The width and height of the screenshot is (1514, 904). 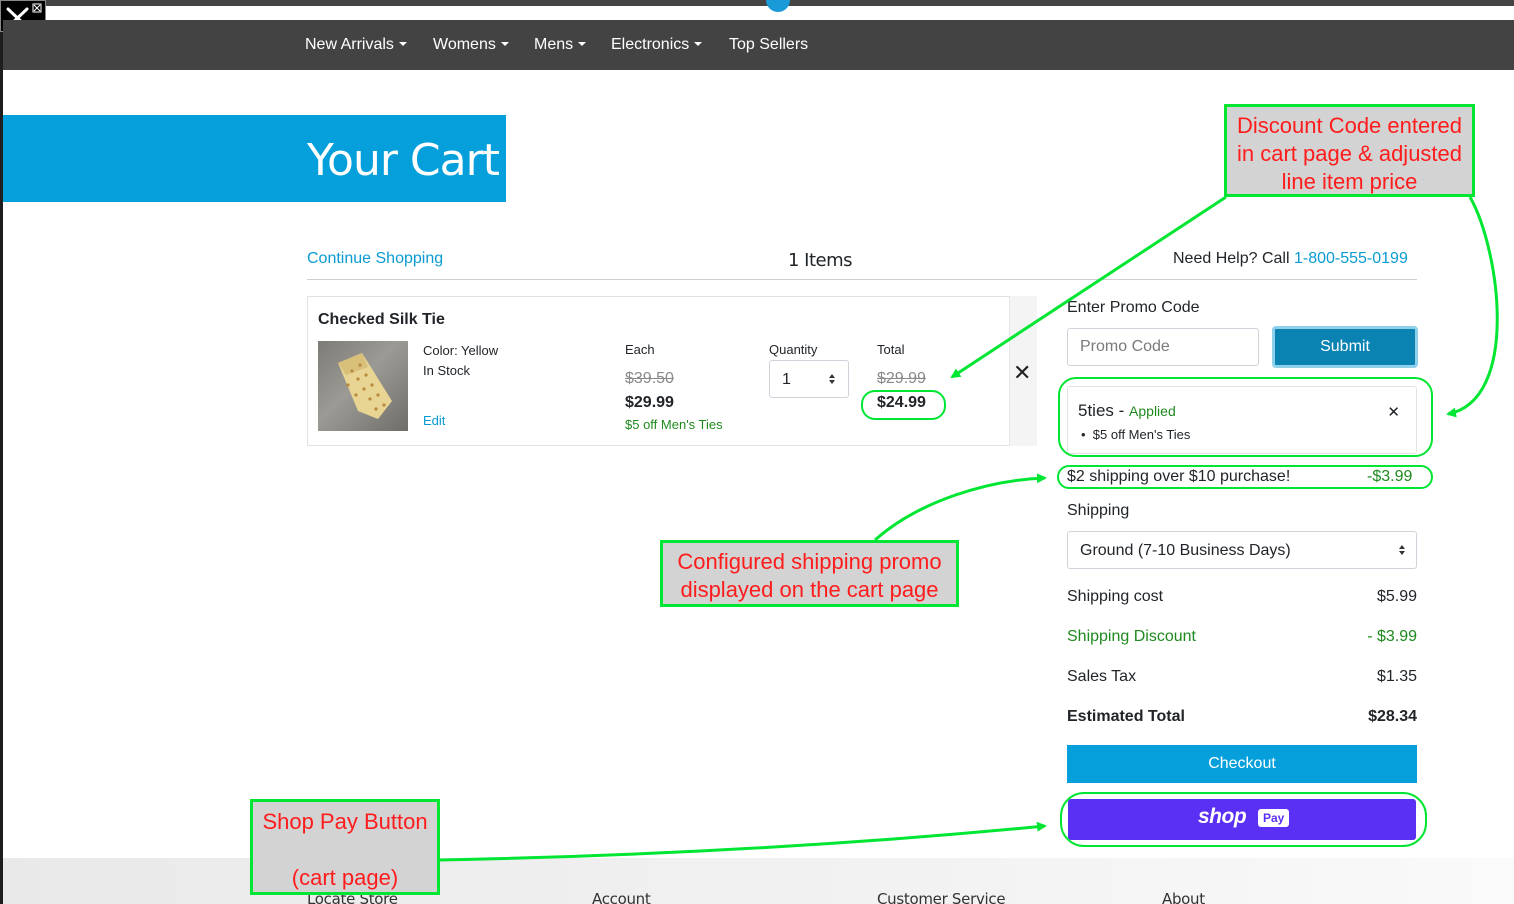 What do you see at coordinates (1396, 596) in the screenshot?
I see `shipping-cost-value: $5.99` at bounding box center [1396, 596].